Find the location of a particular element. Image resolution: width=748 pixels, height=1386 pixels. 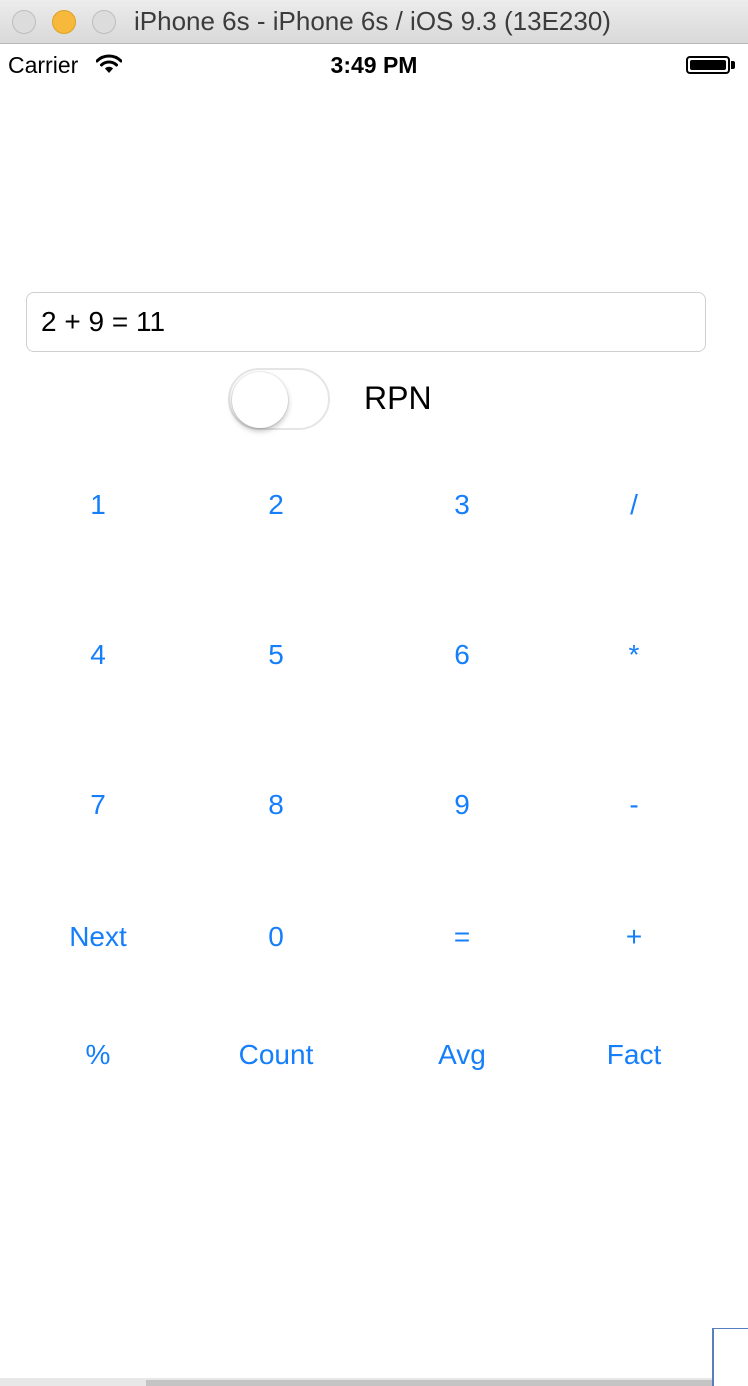

background-window-corner is located at coordinates (730, 1357).